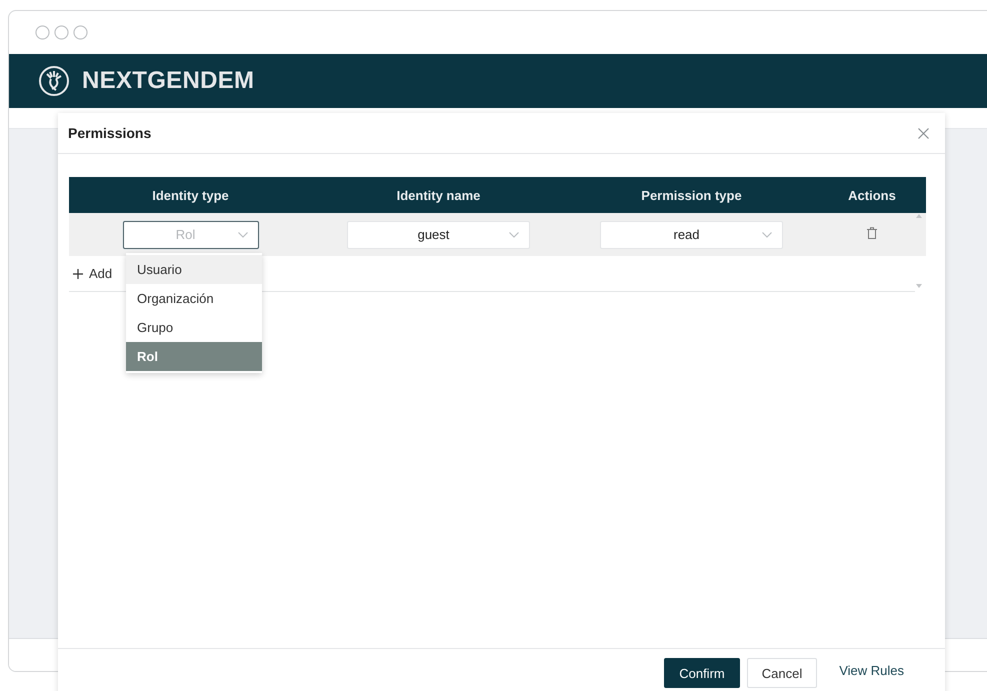  Describe the element at coordinates (194, 298) in the screenshot. I see `dropdown-option: Organización` at that location.